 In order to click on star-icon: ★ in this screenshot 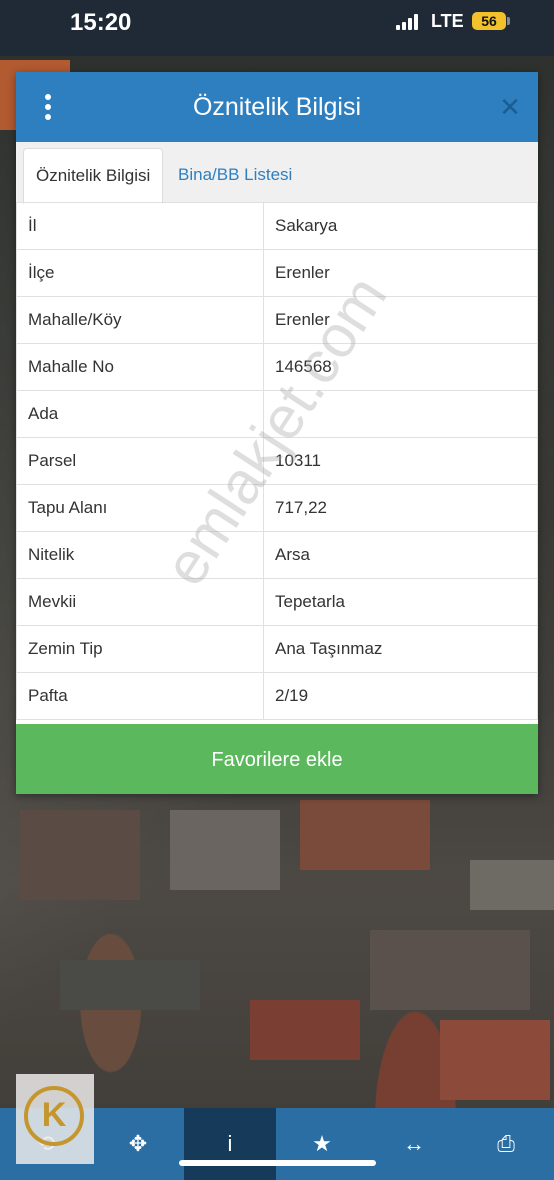, I will do `click(322, 1144)`.